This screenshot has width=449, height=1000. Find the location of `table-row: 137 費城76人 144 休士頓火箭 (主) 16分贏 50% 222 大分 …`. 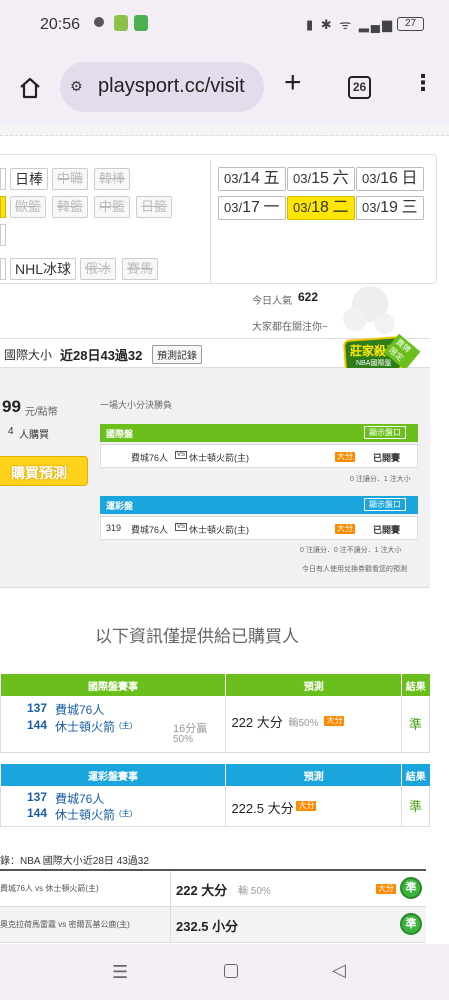

table-row: 137 費城76人 144 休士頓火箭 (主) 16分贏 50% 222 大分 … is located at coordinates (215, 724).